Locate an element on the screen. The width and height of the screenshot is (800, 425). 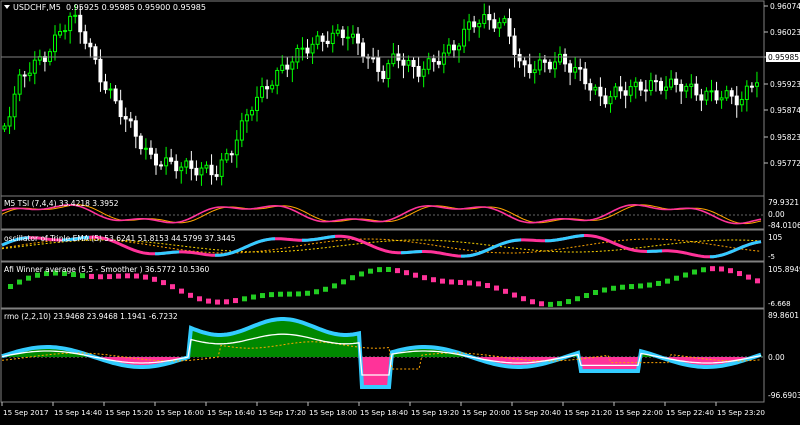
tsi-scale-bottom: -84.0106 is located at coordinates (784, 225).